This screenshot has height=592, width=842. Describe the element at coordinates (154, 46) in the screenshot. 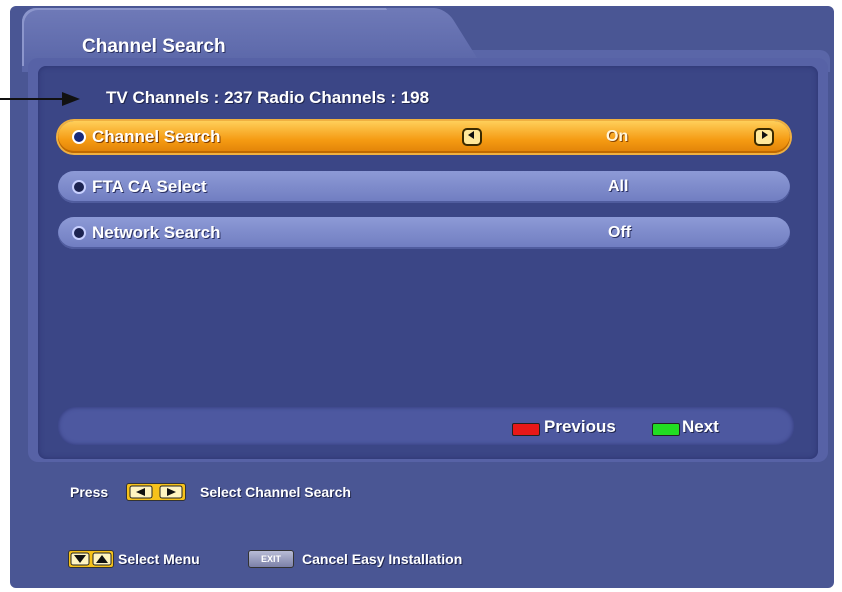

I see `page-title: Channel Search` at that location.